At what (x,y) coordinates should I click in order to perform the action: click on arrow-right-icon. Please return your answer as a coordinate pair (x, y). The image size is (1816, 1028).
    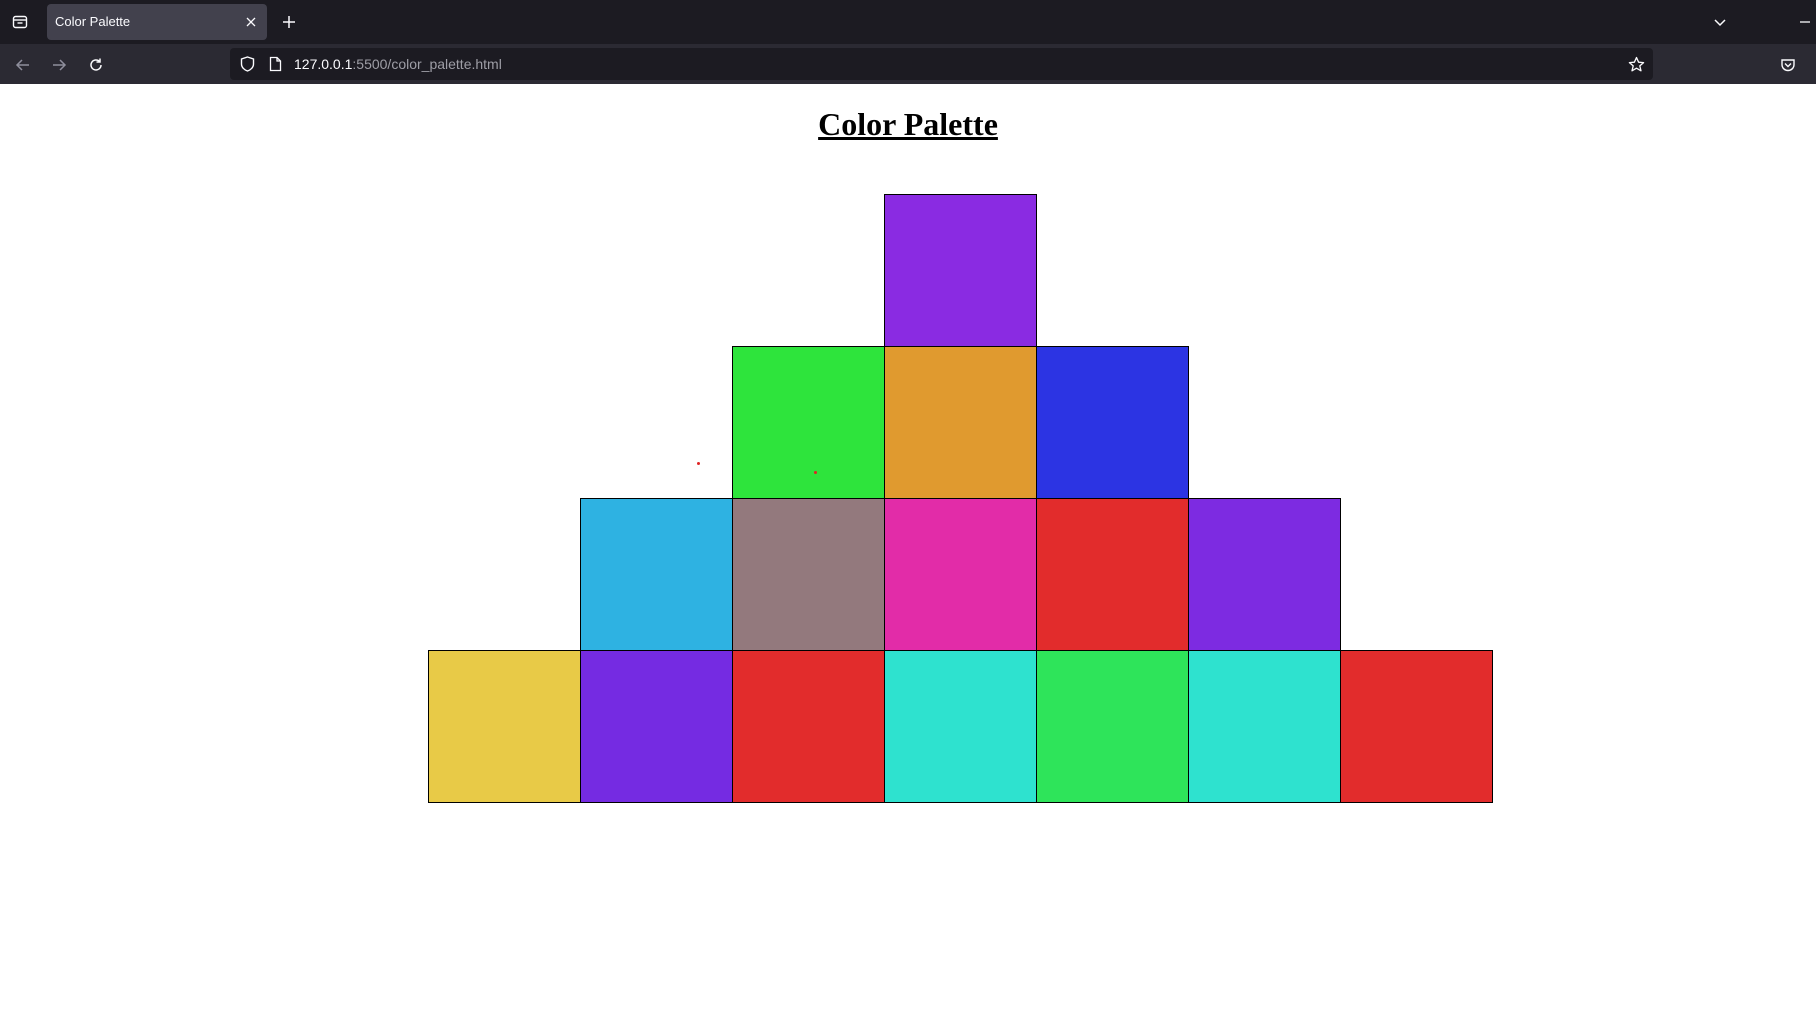
    Looking at the image, I should click on (60, 65).